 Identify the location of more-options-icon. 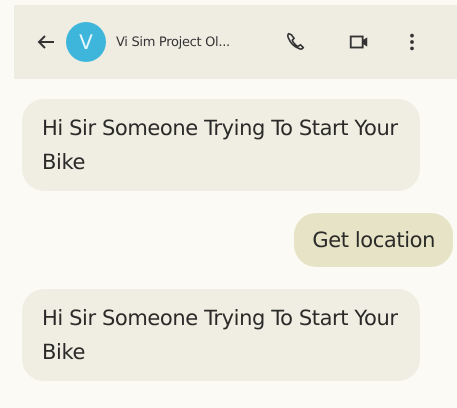
(412, 42).